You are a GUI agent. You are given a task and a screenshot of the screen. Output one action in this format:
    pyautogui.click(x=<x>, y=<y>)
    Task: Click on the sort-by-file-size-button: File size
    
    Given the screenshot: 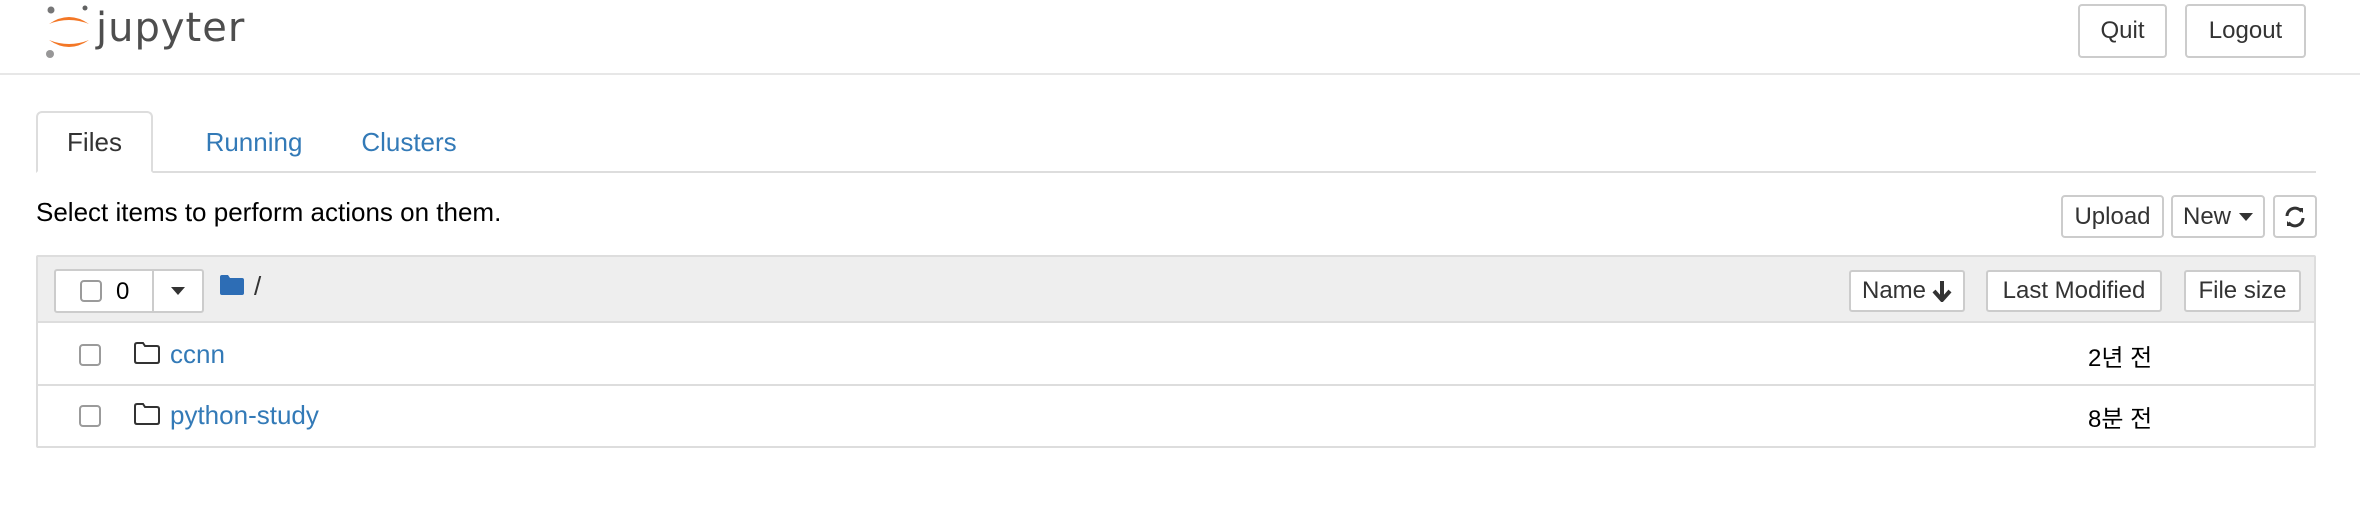 What is the action you would take?
    pyautogui.click(x=2242, y=291)
    